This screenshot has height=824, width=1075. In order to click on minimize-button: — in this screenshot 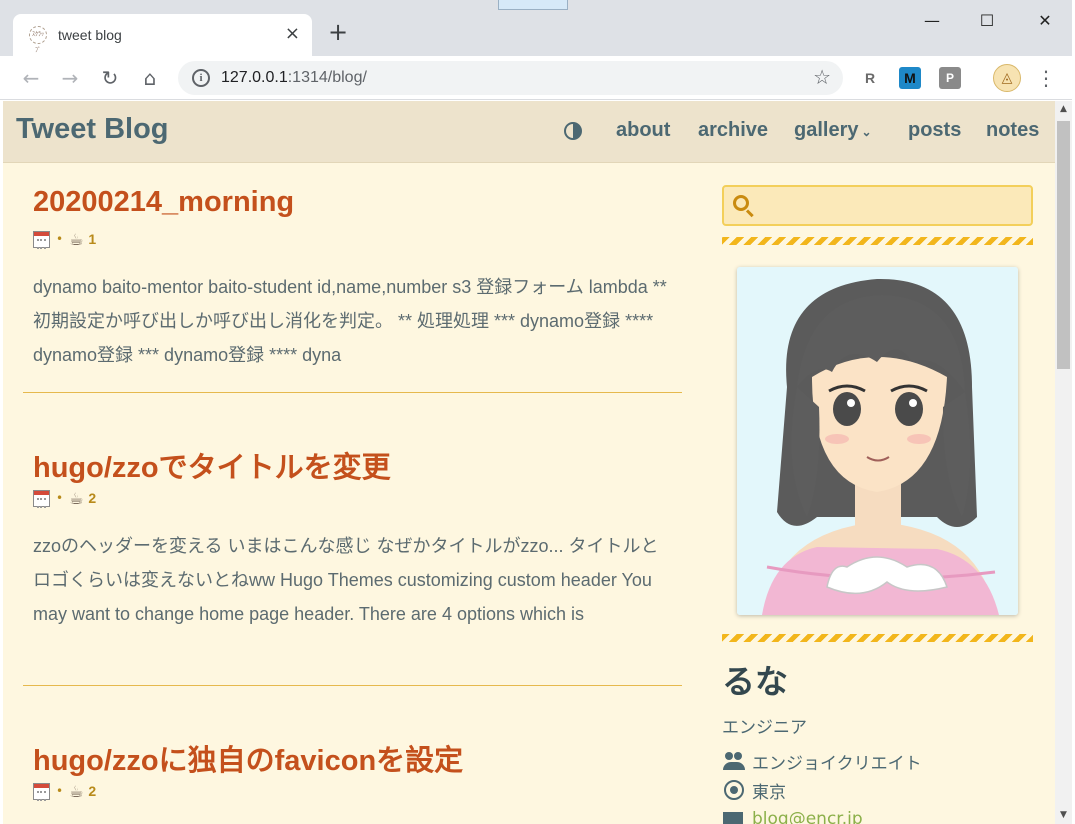, I will do `click(932, 21)`.